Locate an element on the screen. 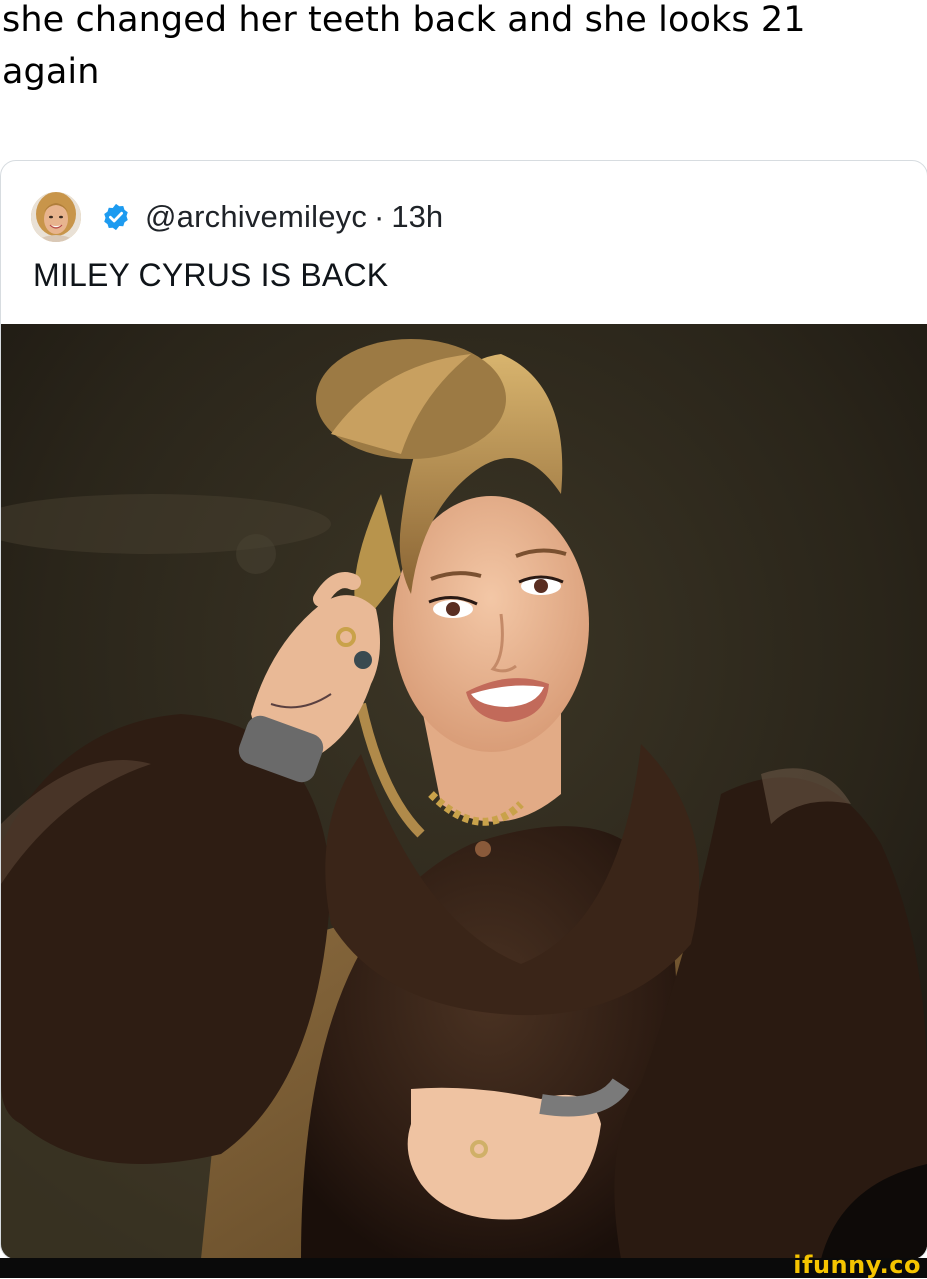 The height and width of the screenshot is (1279, 927). tweet-handle: @archivemileyc is located at coordinates (256, 217).